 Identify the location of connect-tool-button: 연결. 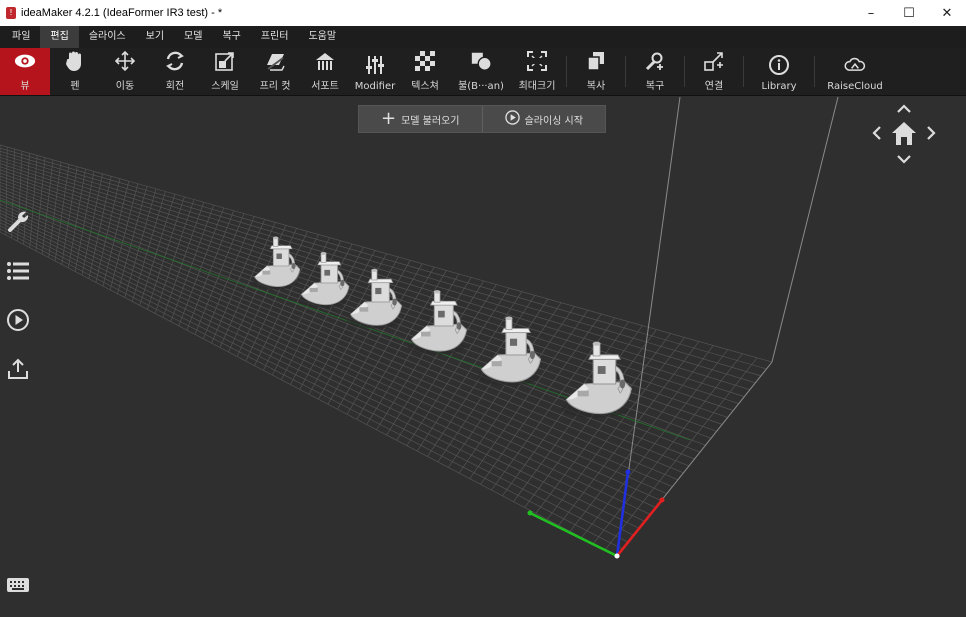
(714, 71).